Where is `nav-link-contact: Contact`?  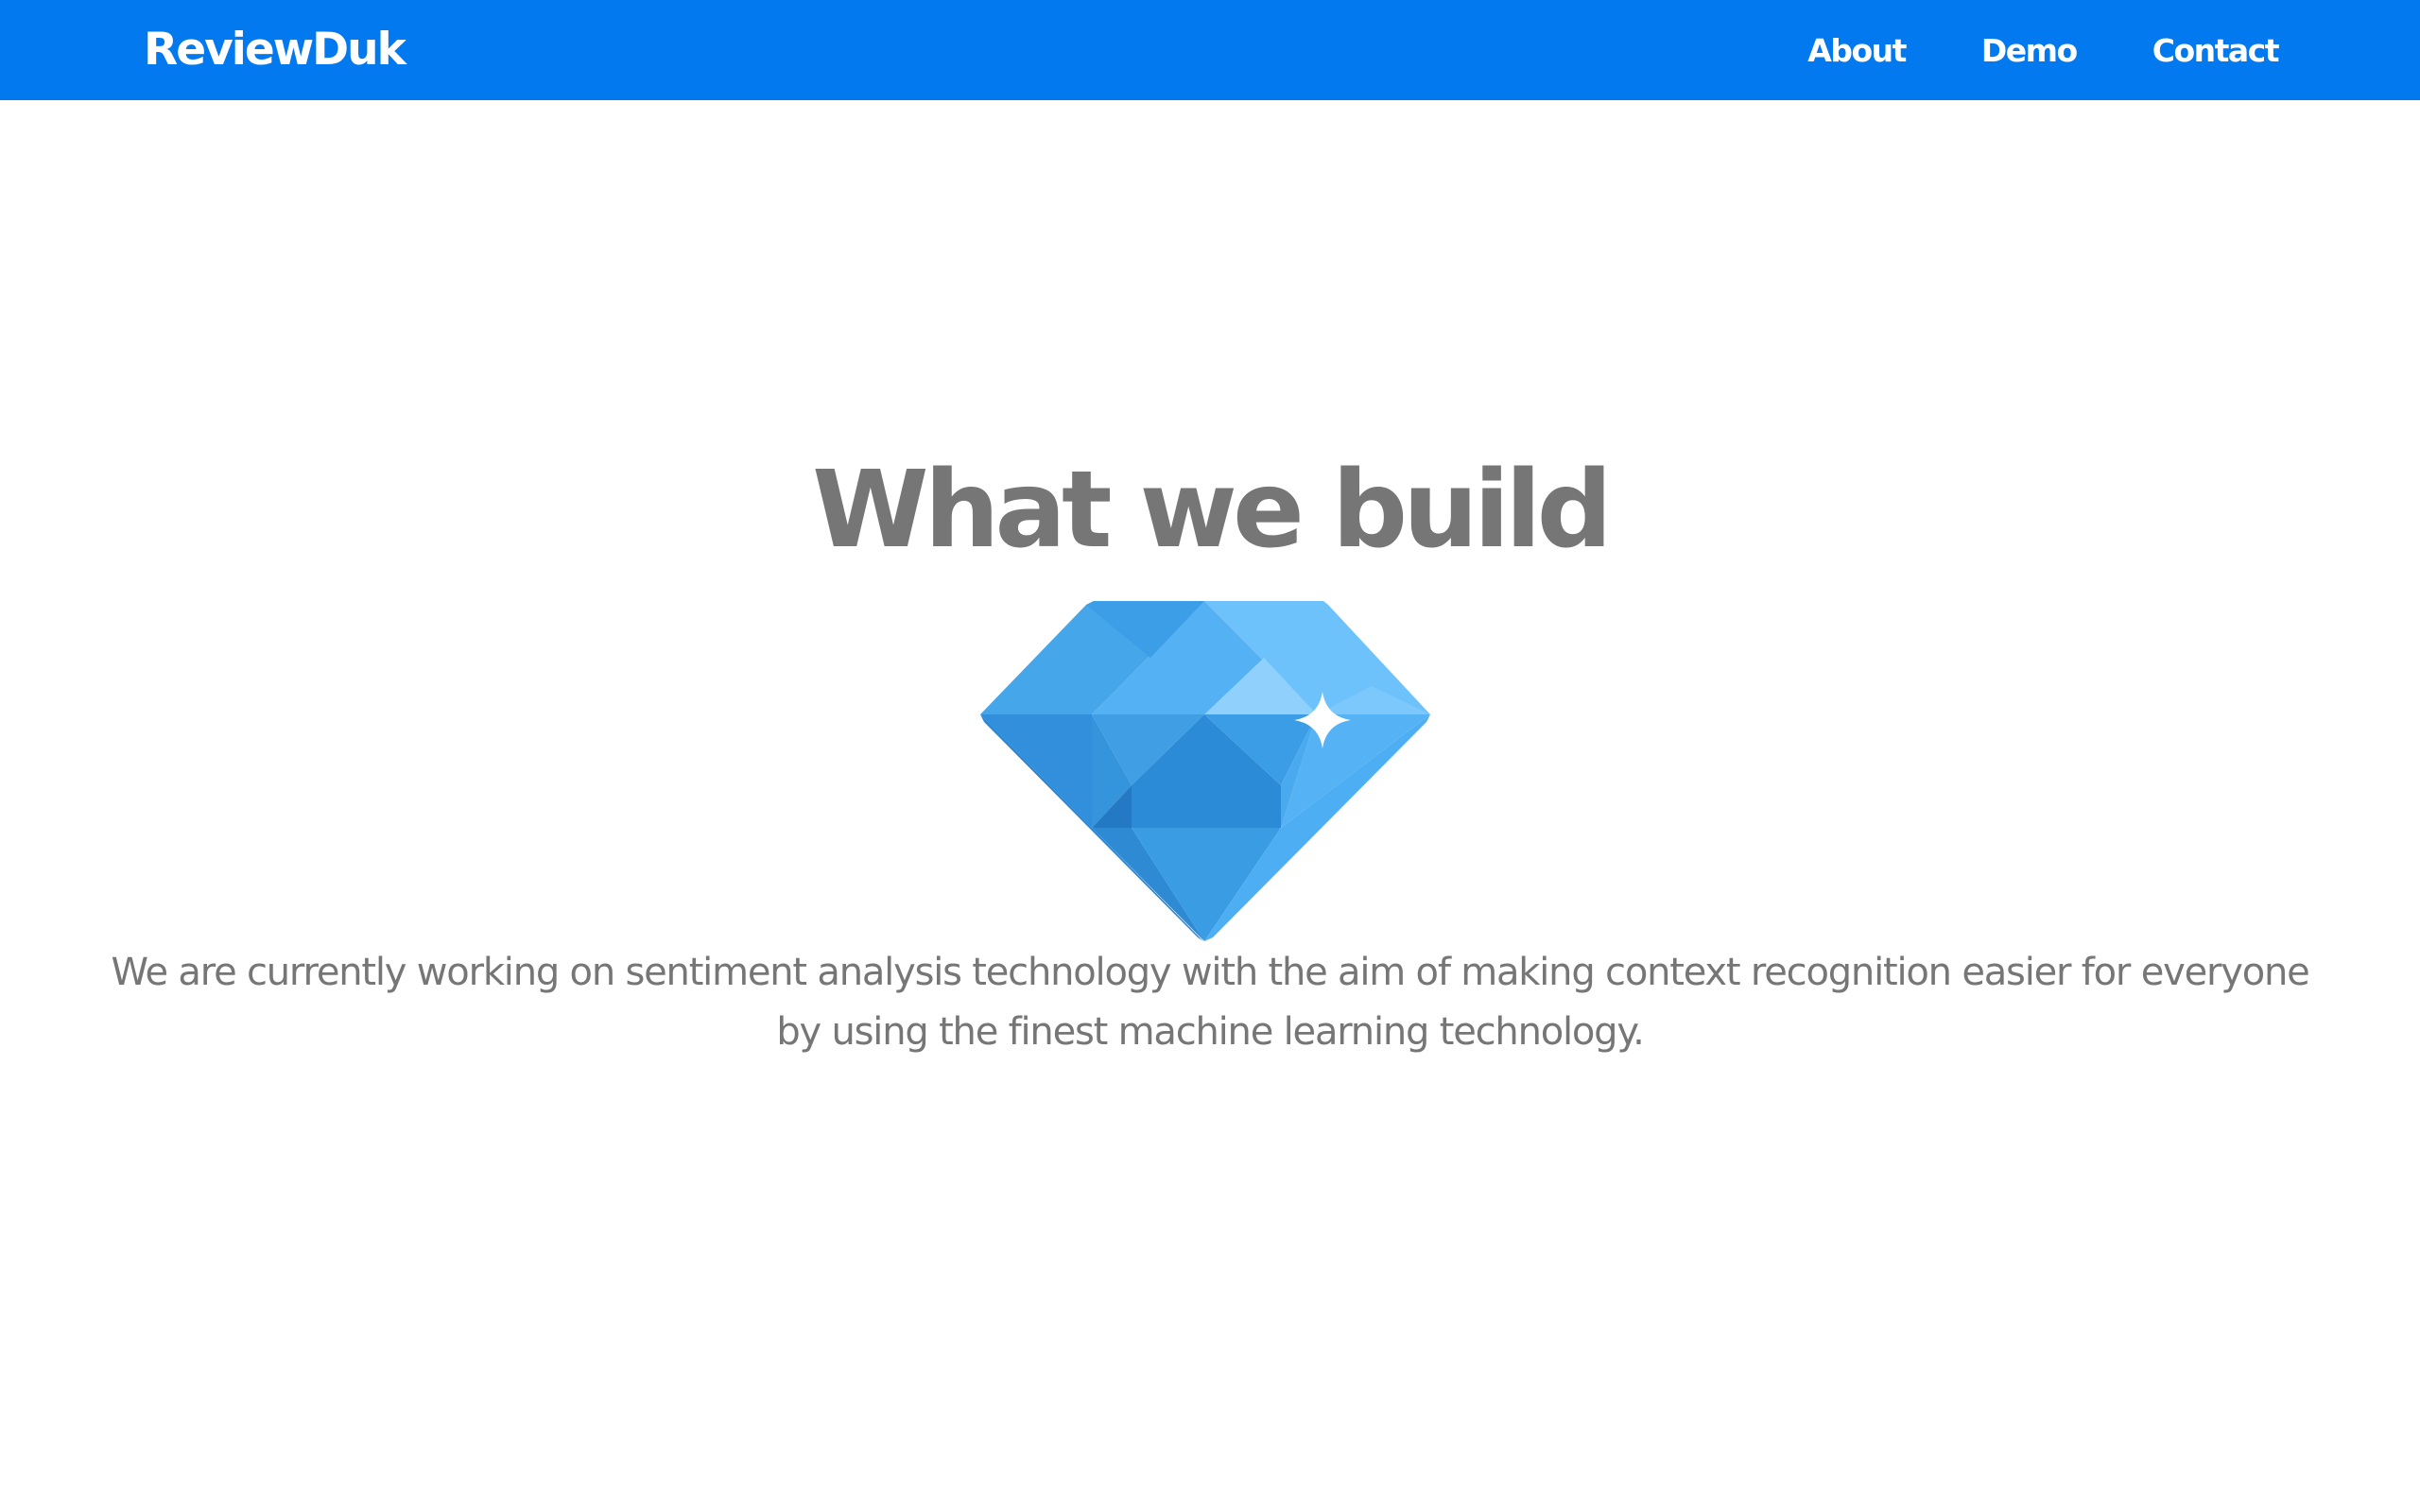
nav-link-contact: Contact is located at coordinates (2216, 50).